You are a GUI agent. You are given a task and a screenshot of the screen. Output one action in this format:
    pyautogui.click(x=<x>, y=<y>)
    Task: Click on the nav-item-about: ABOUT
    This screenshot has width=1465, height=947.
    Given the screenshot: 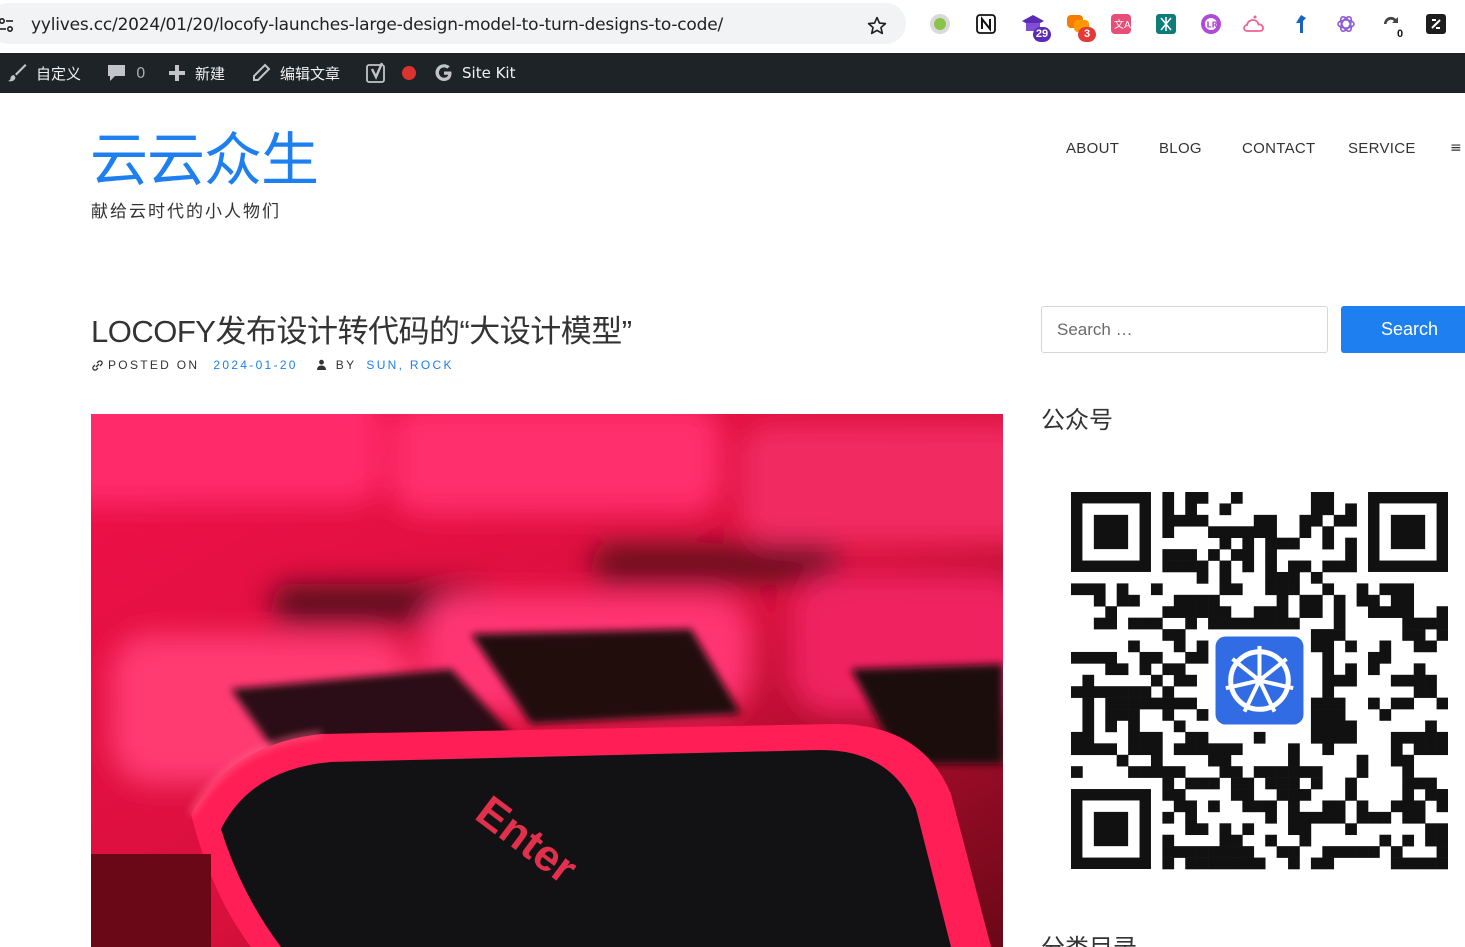 What is the action you would take?
    pyautogui.click(x=1092, y=148)
    